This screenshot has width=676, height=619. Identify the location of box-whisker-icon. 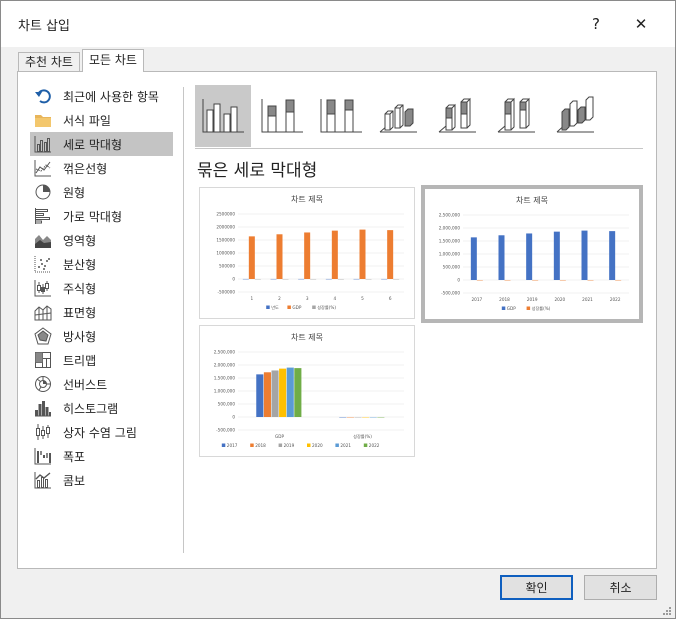
(43, 432).